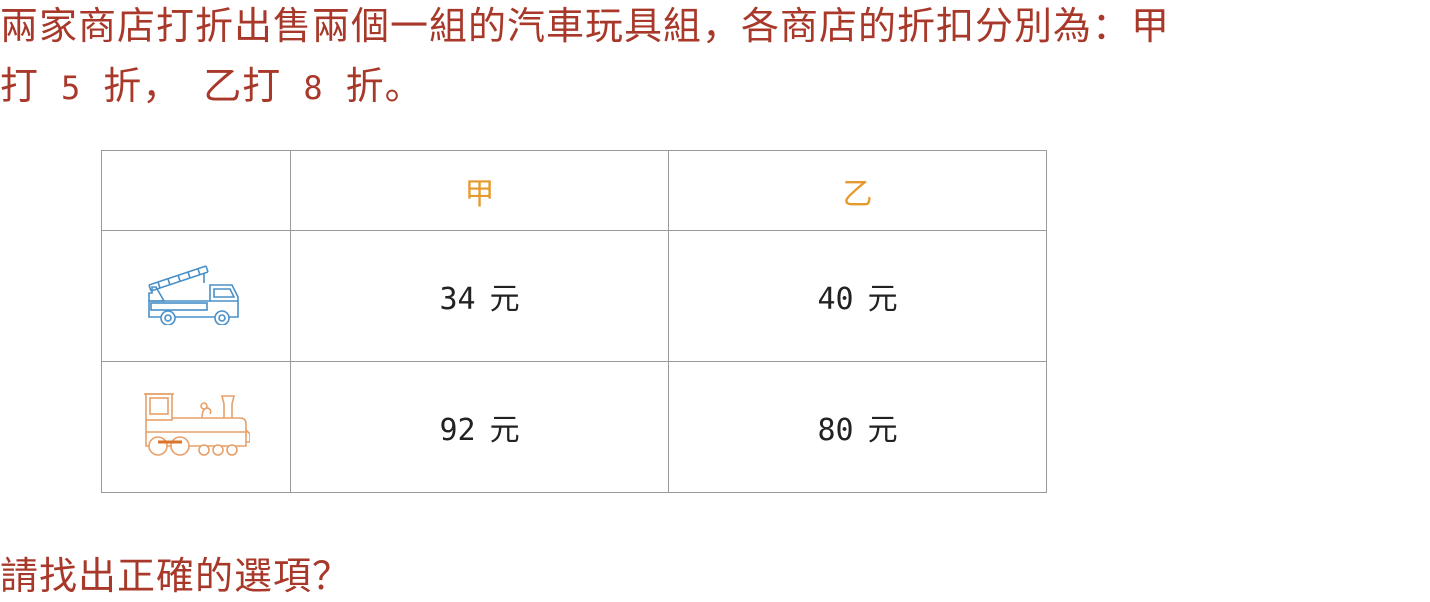 The width and height of the screenshot is (1430, 602). I want to click on price-value: 80, so click(835, 430).